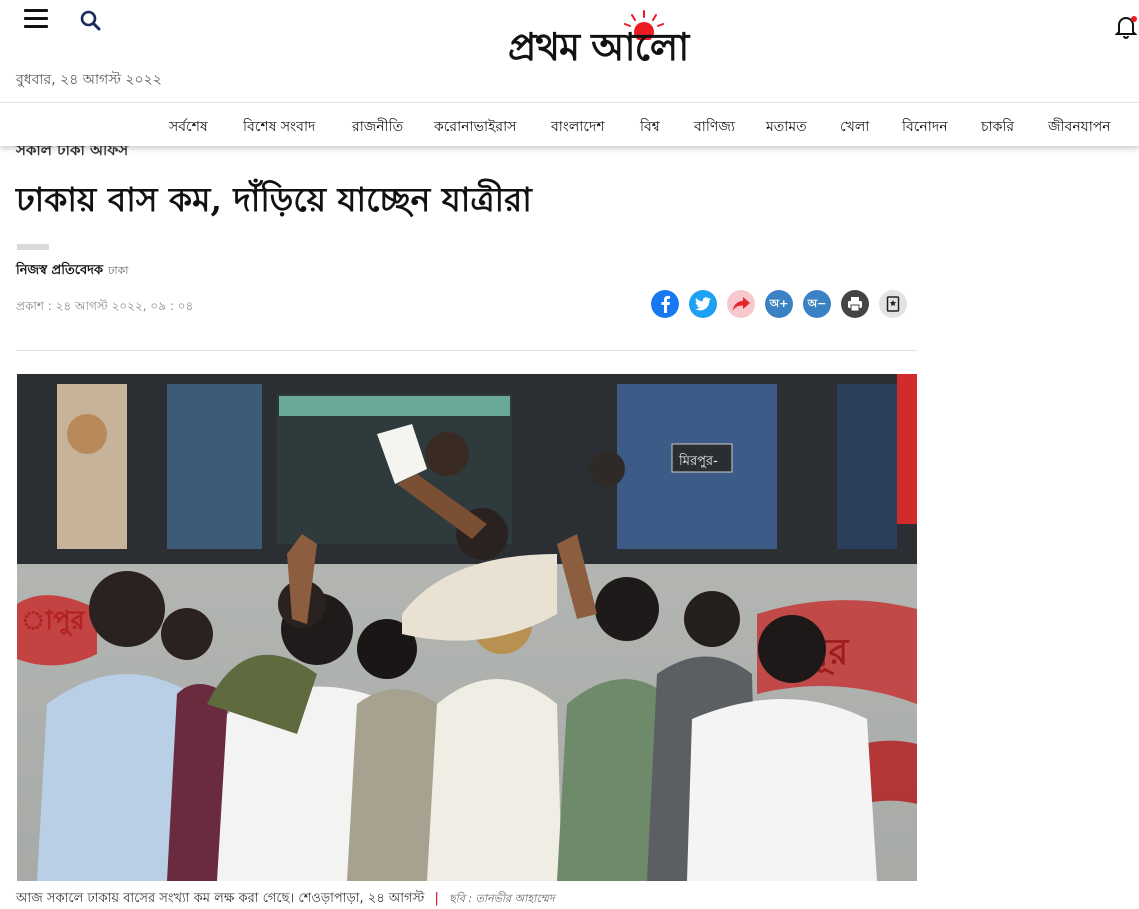  I want to click on share-icon, so click(741, 304).